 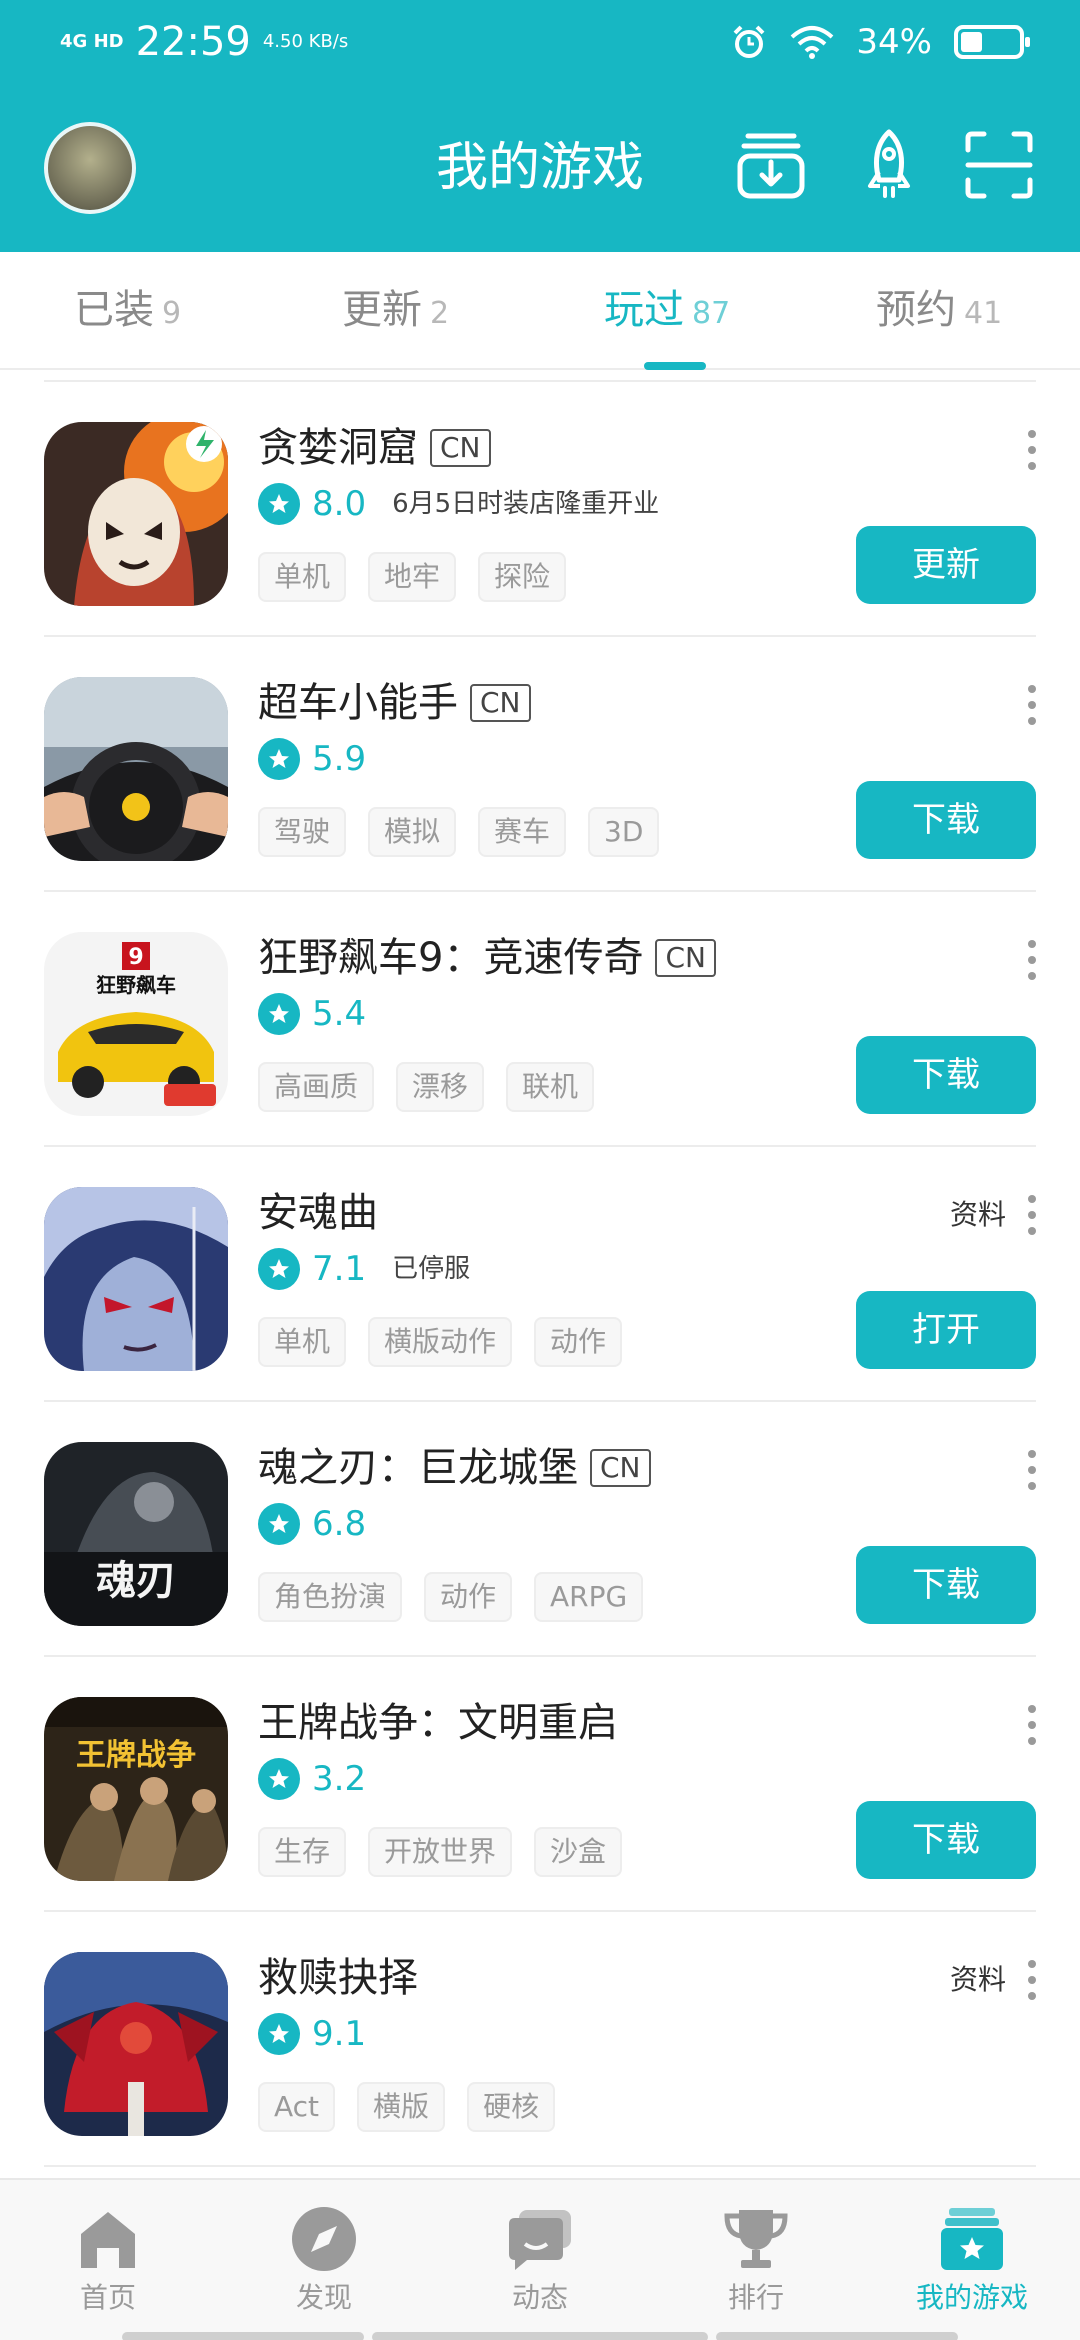 I want to click on list-item: 救赎抉择 9.1 Act 横版 硬核 资料, so click(x=540, y=2039).